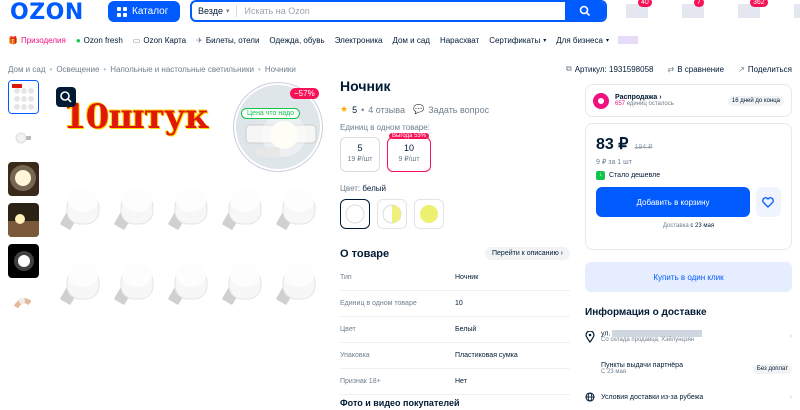 The width and height of the screenshot is (800, 410). I want to click on cart-row: Добавить в корзину, so click(688, 202).